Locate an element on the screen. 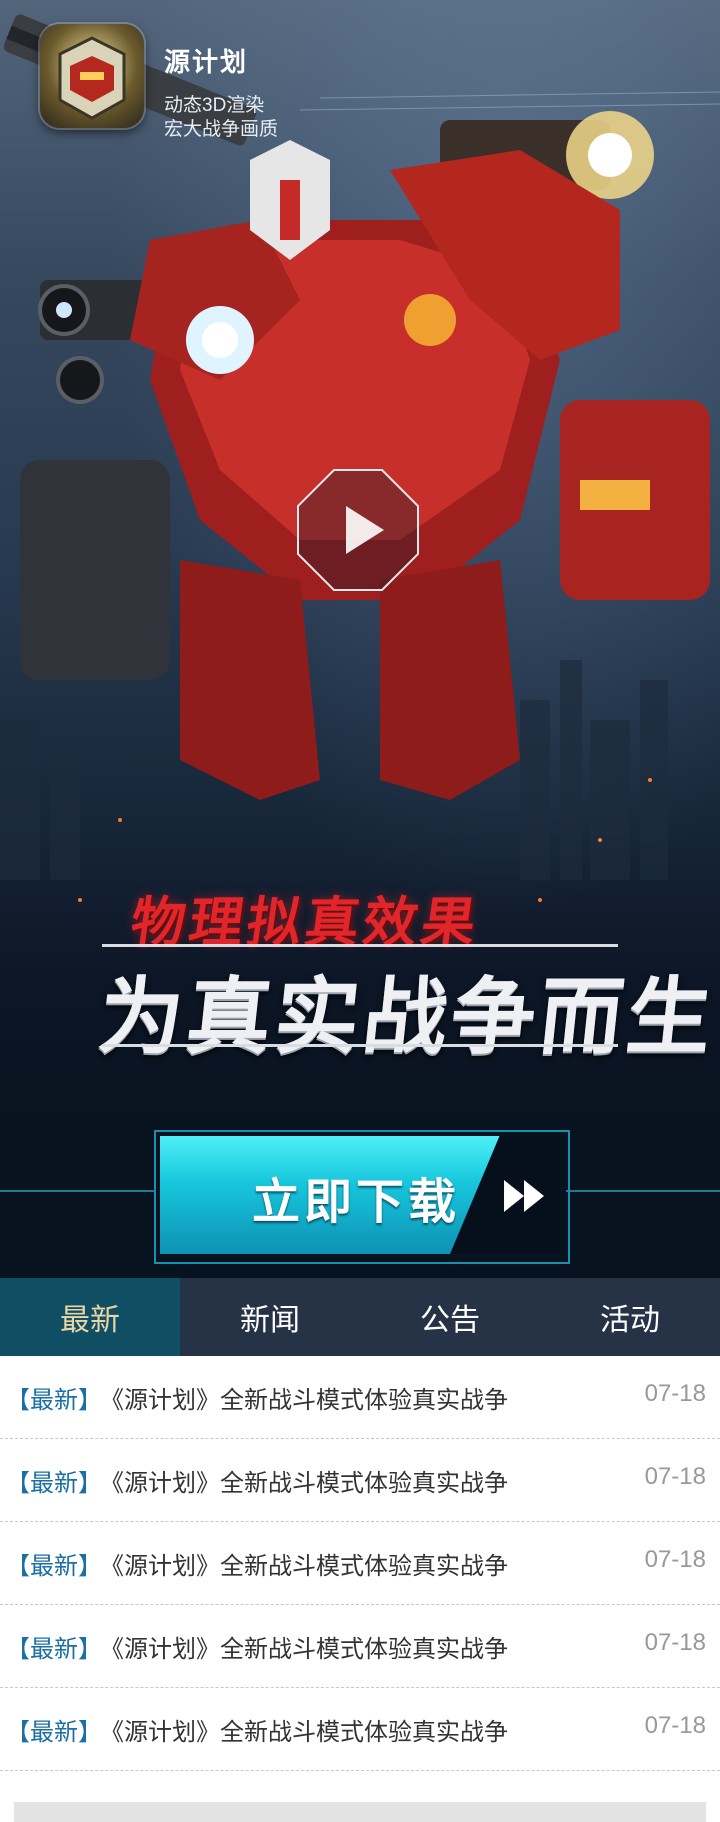 Image resolution: width=720 pixels, height=1822 pixels. play-icon is located at coordinates (358, 530).